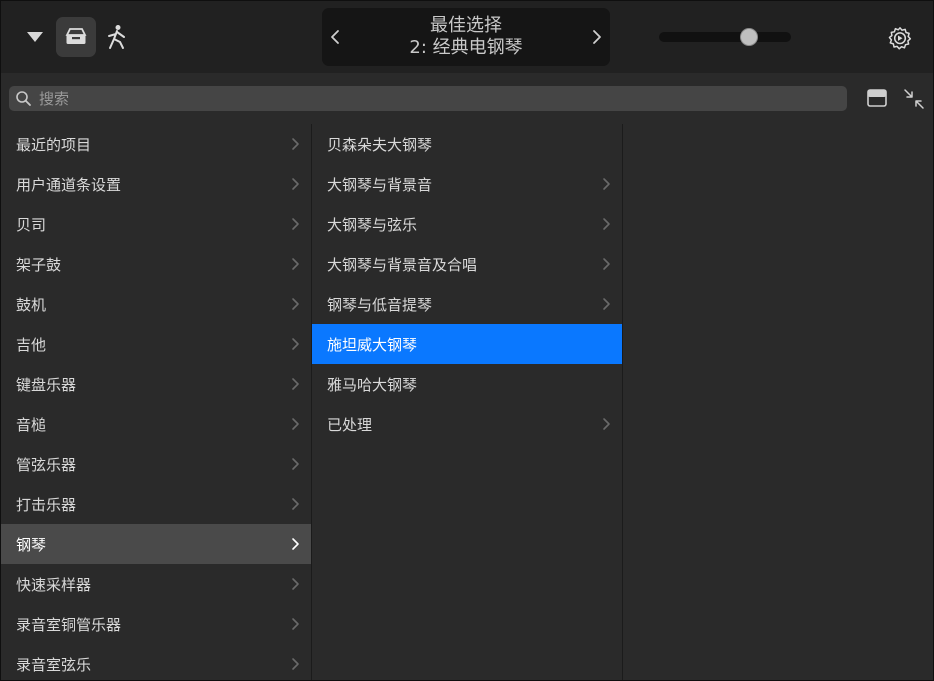 The height and width of the screenshot is (681, 934). Describe the element at coordinates (467, 344) in the screenshot. I see `patch-item: 施坦威大钢琴` at that location.